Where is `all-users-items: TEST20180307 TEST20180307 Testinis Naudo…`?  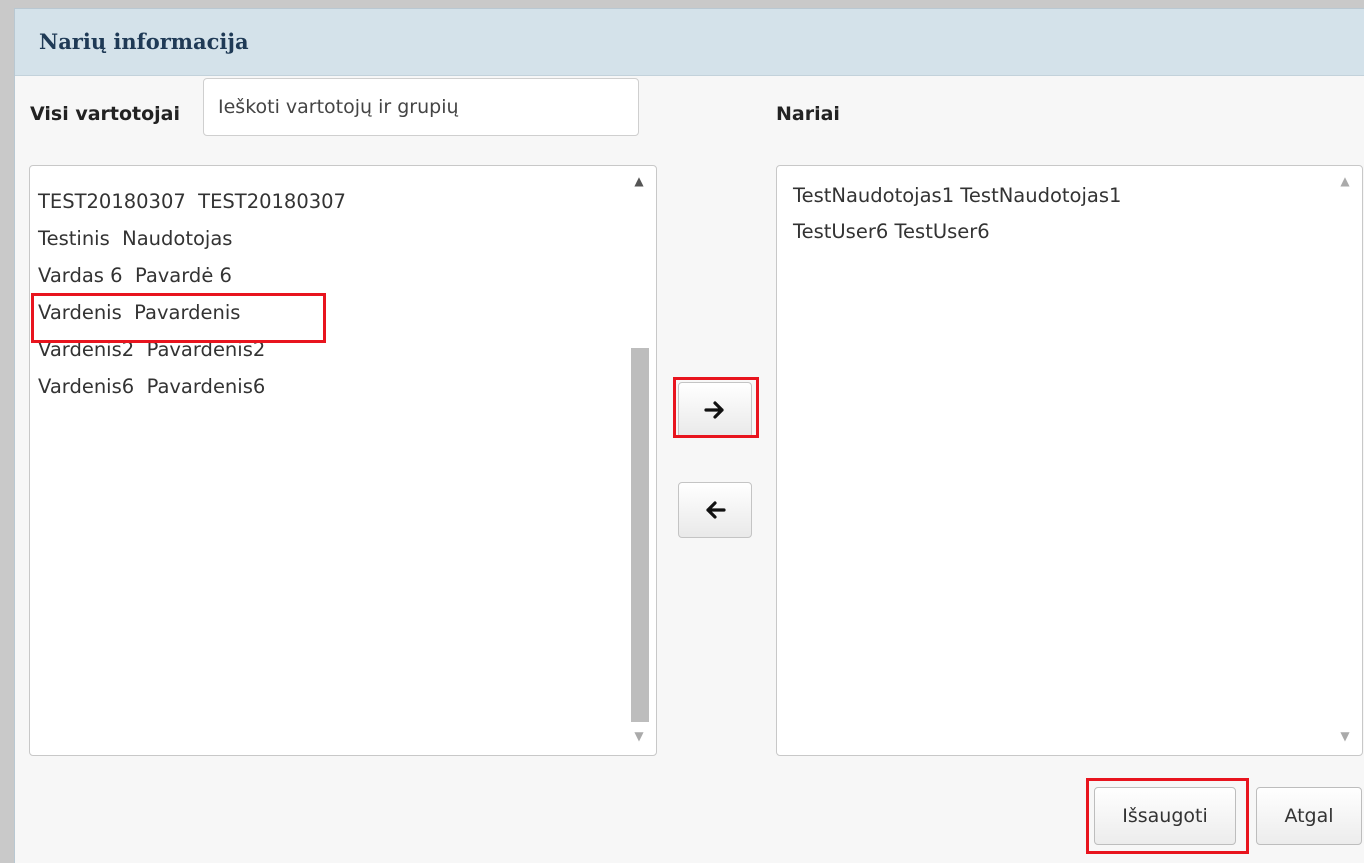 all-users-items: TEST20180307 TEST20180307 Testinis Naudo… is located at coordinates (327, 294).